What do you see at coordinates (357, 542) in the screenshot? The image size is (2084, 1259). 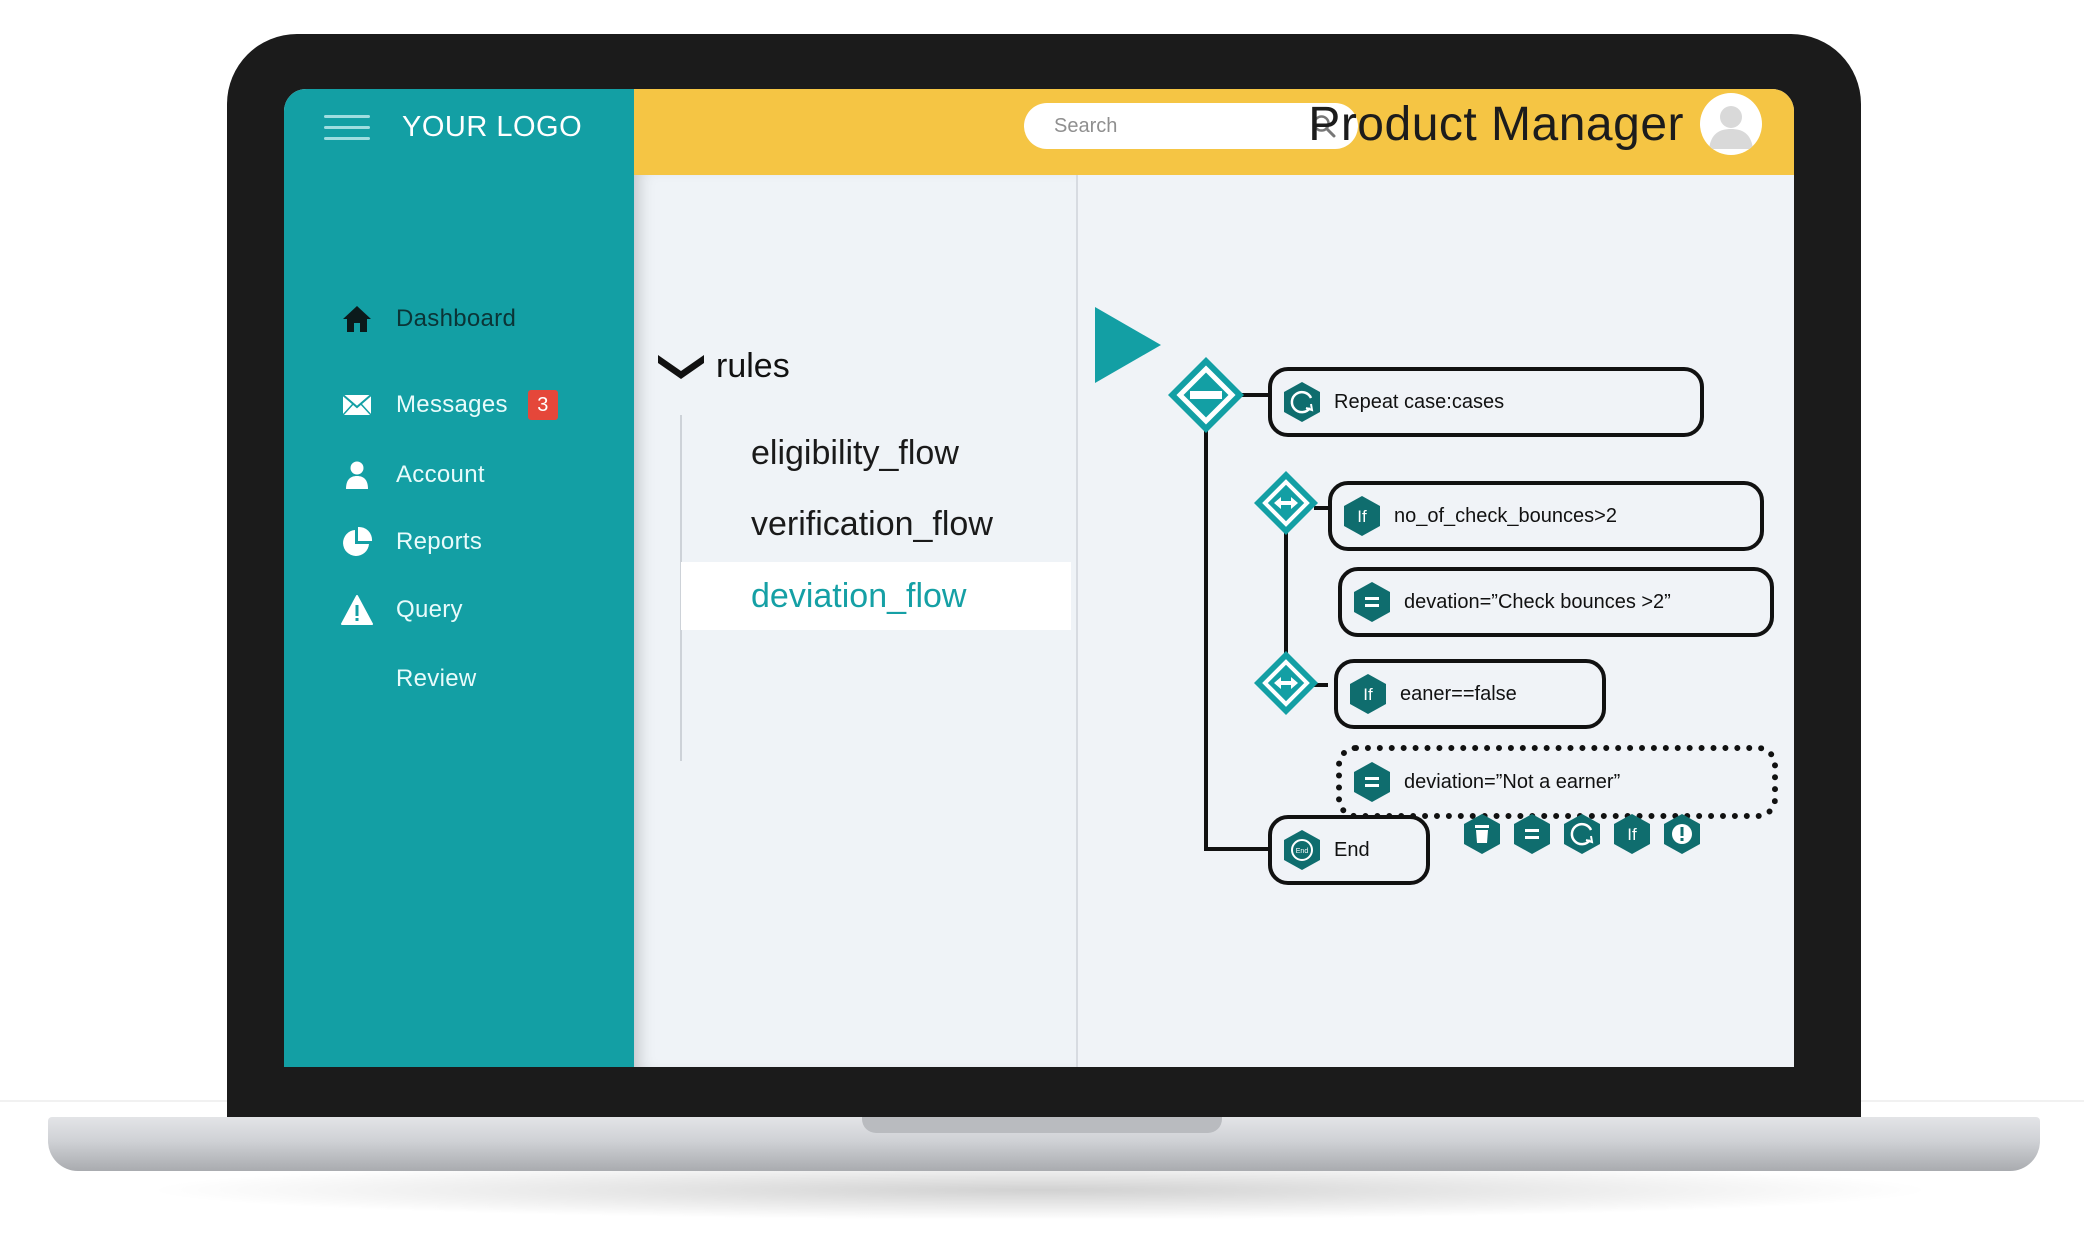 I see `pie-chart-icon` at bounding box center [357, 542].